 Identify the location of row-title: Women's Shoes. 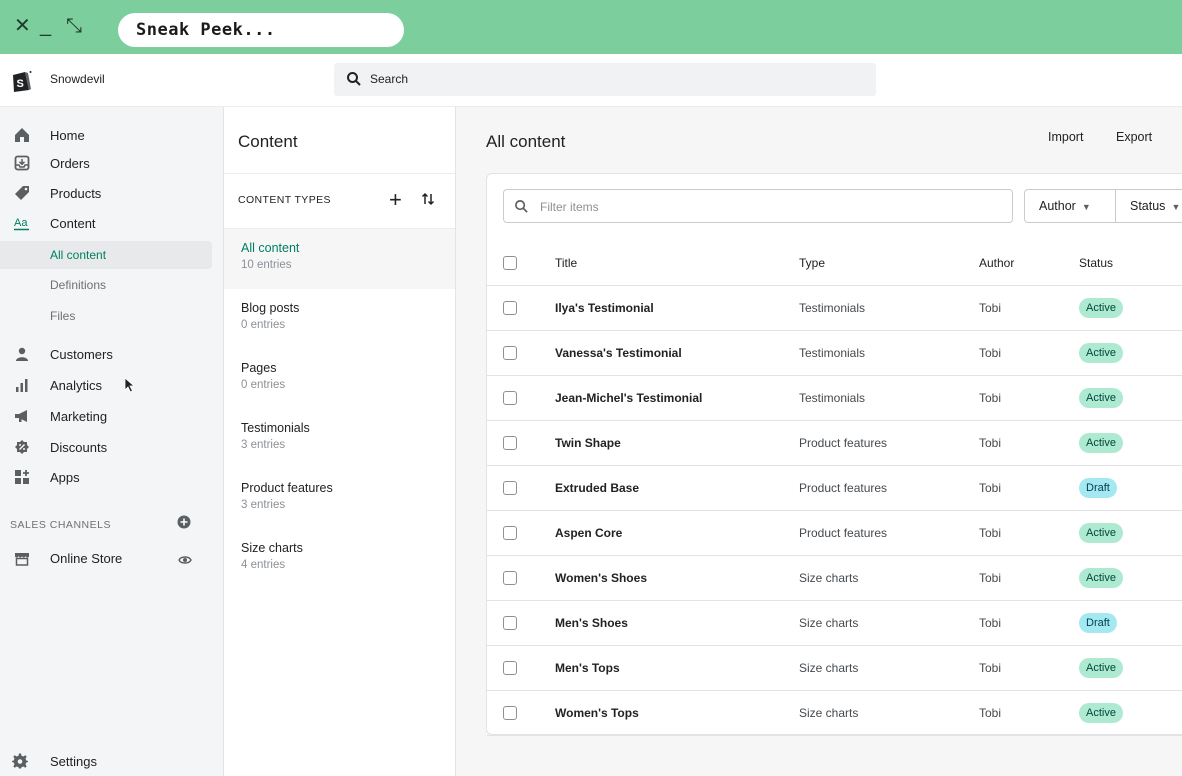
(601, 578).